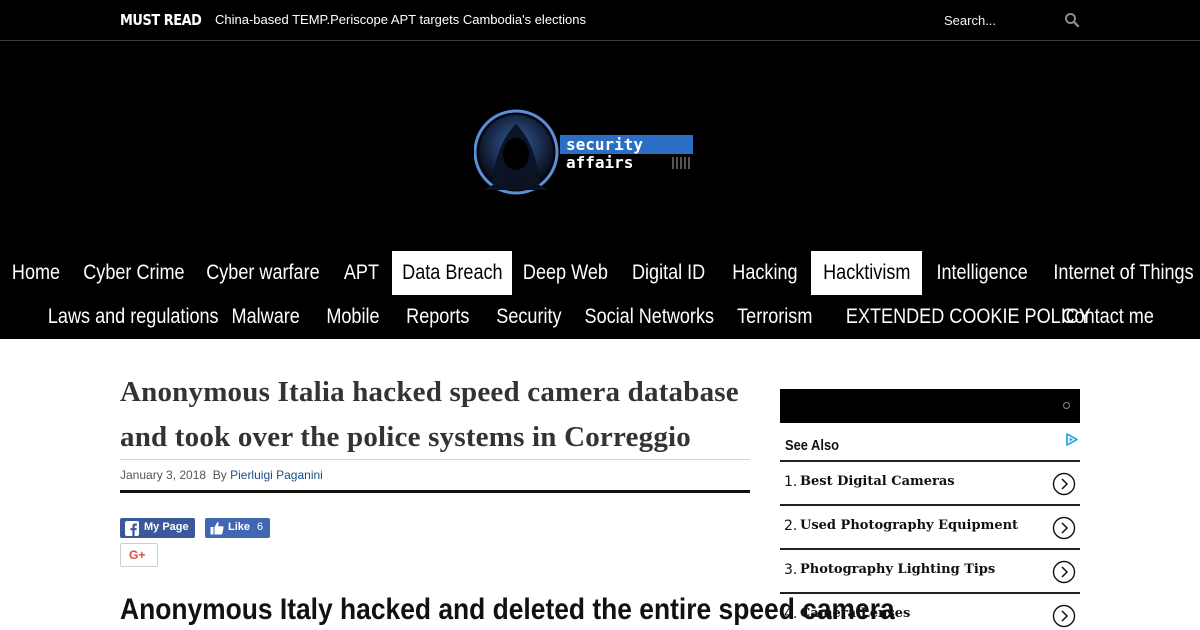  Describe the element at coordinates (791, 570) in the screenshot. I see `see-also-item-number: 3.` at that location.